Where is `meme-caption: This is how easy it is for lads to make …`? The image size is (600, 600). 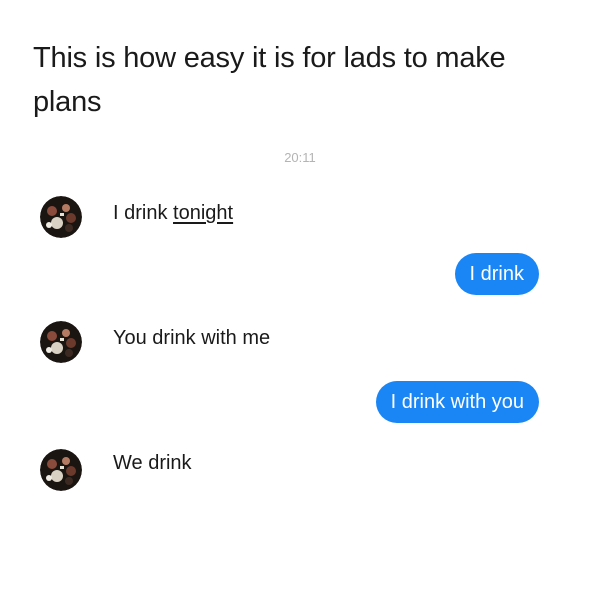
meme-caption: This is how easy it is for lads to make … is located at coordinates (269, 80).